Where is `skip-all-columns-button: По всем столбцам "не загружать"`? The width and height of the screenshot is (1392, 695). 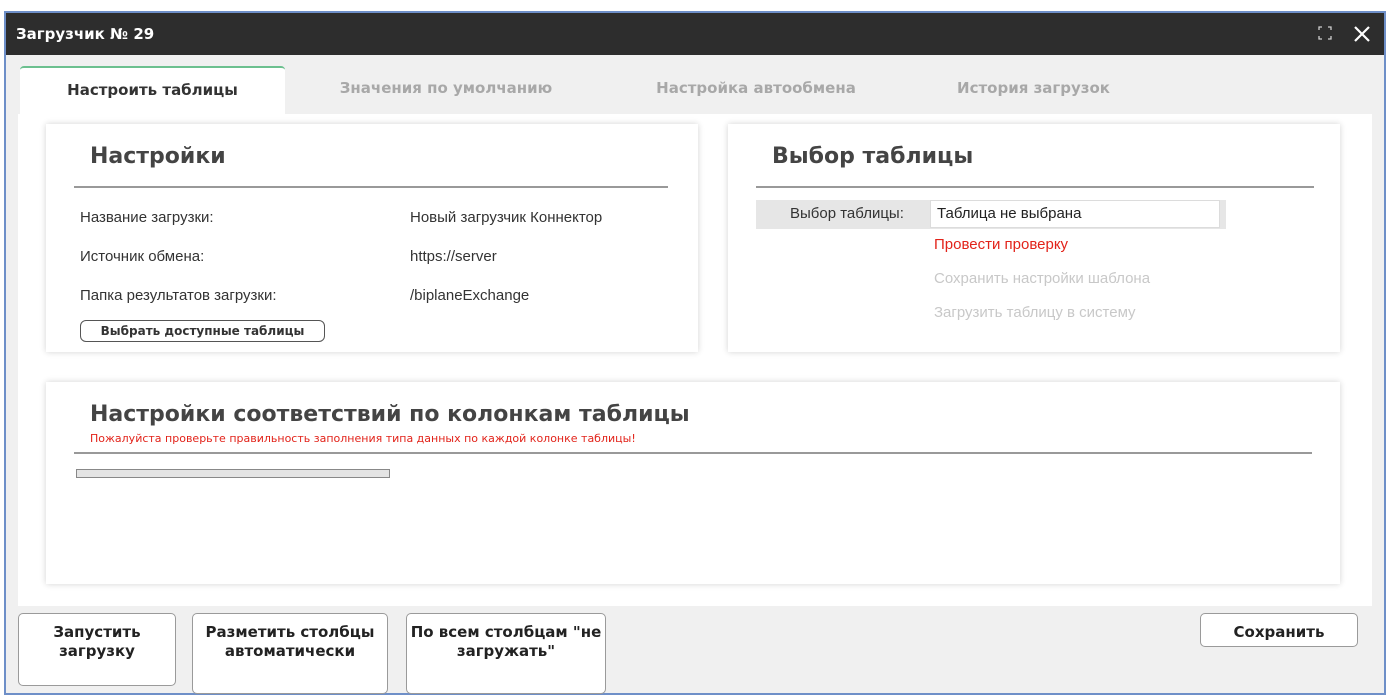 skip-all-columns-button: По всем столбцам "не загружать" is located at coordinates (506, 653).